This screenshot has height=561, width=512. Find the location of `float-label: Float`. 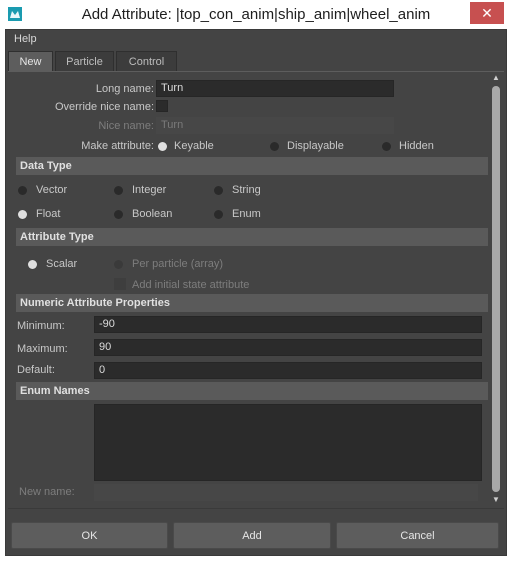

float-label: Float is located at coordinates (48, 214).